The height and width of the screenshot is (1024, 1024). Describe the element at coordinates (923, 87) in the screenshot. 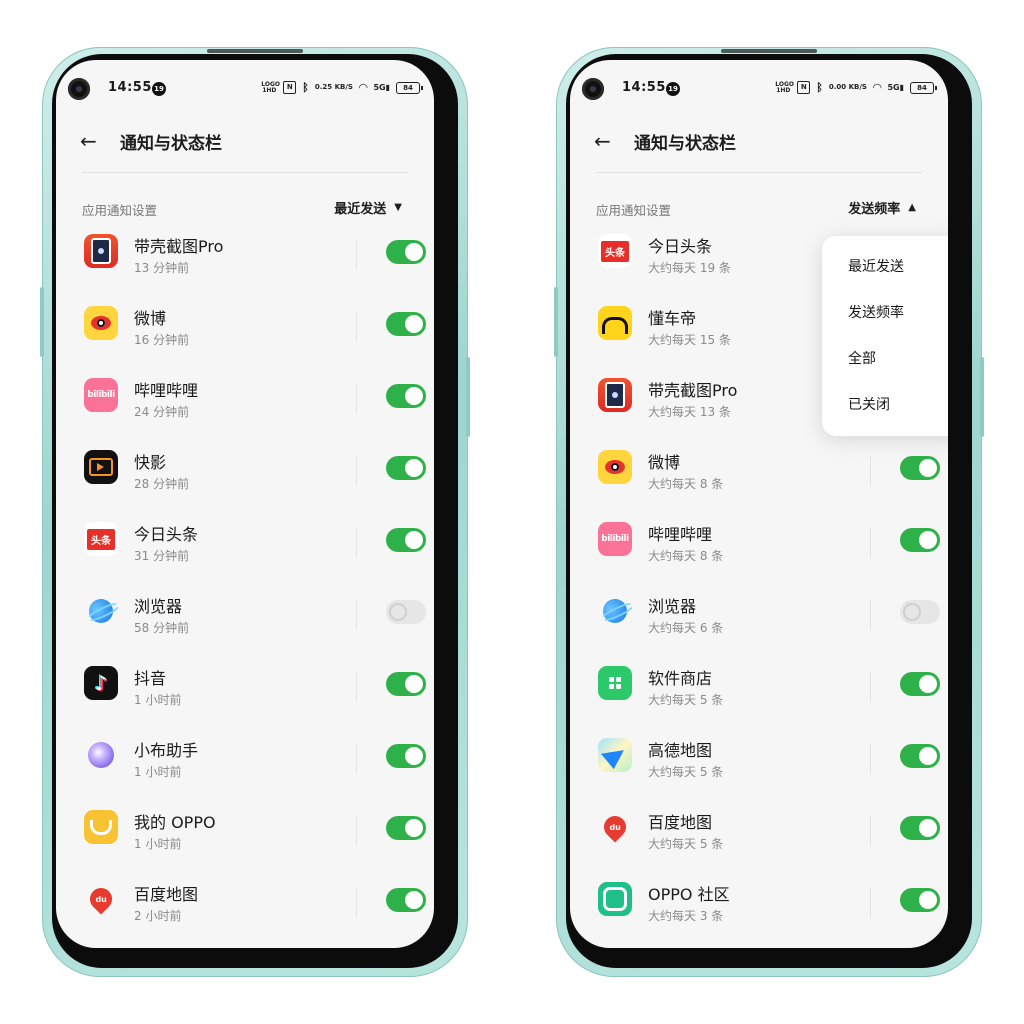

I see `battery-icon: 84` at that location.